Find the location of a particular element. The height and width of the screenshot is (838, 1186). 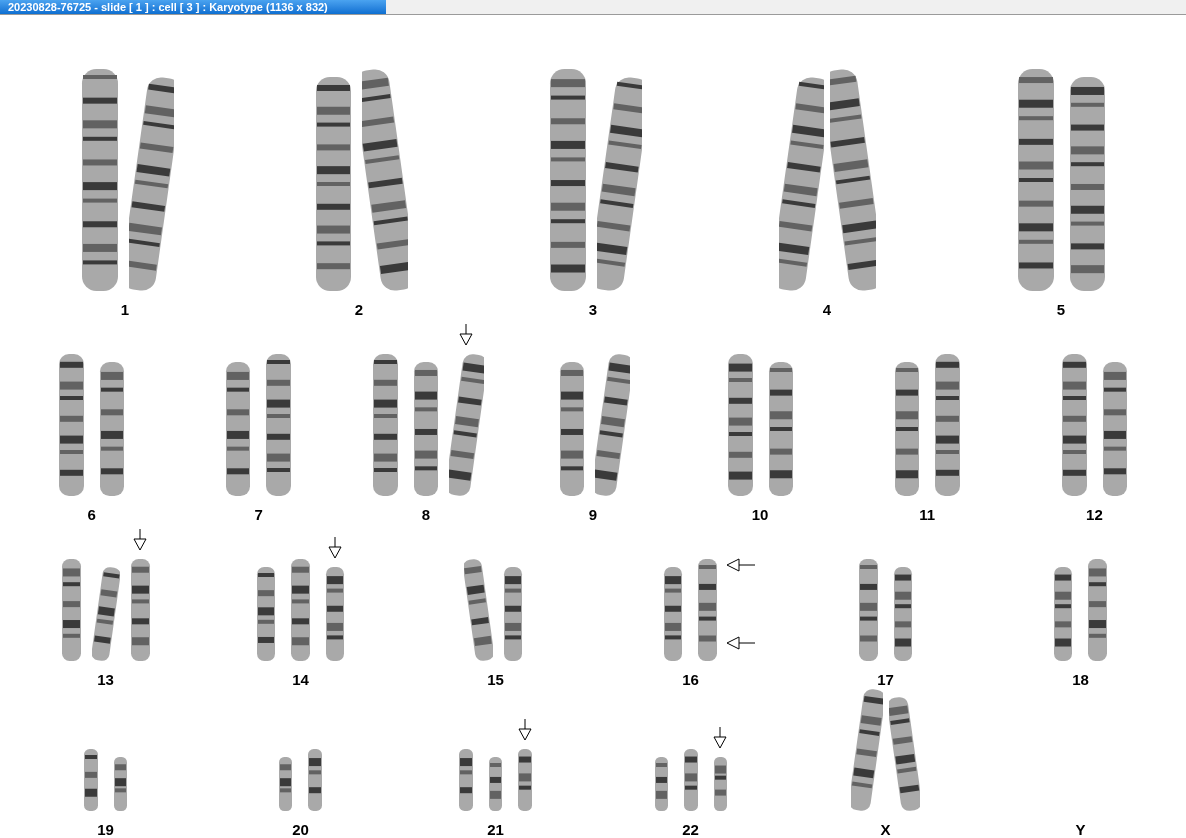

chromosome-label: 2 is located at coordinates (359, 310).